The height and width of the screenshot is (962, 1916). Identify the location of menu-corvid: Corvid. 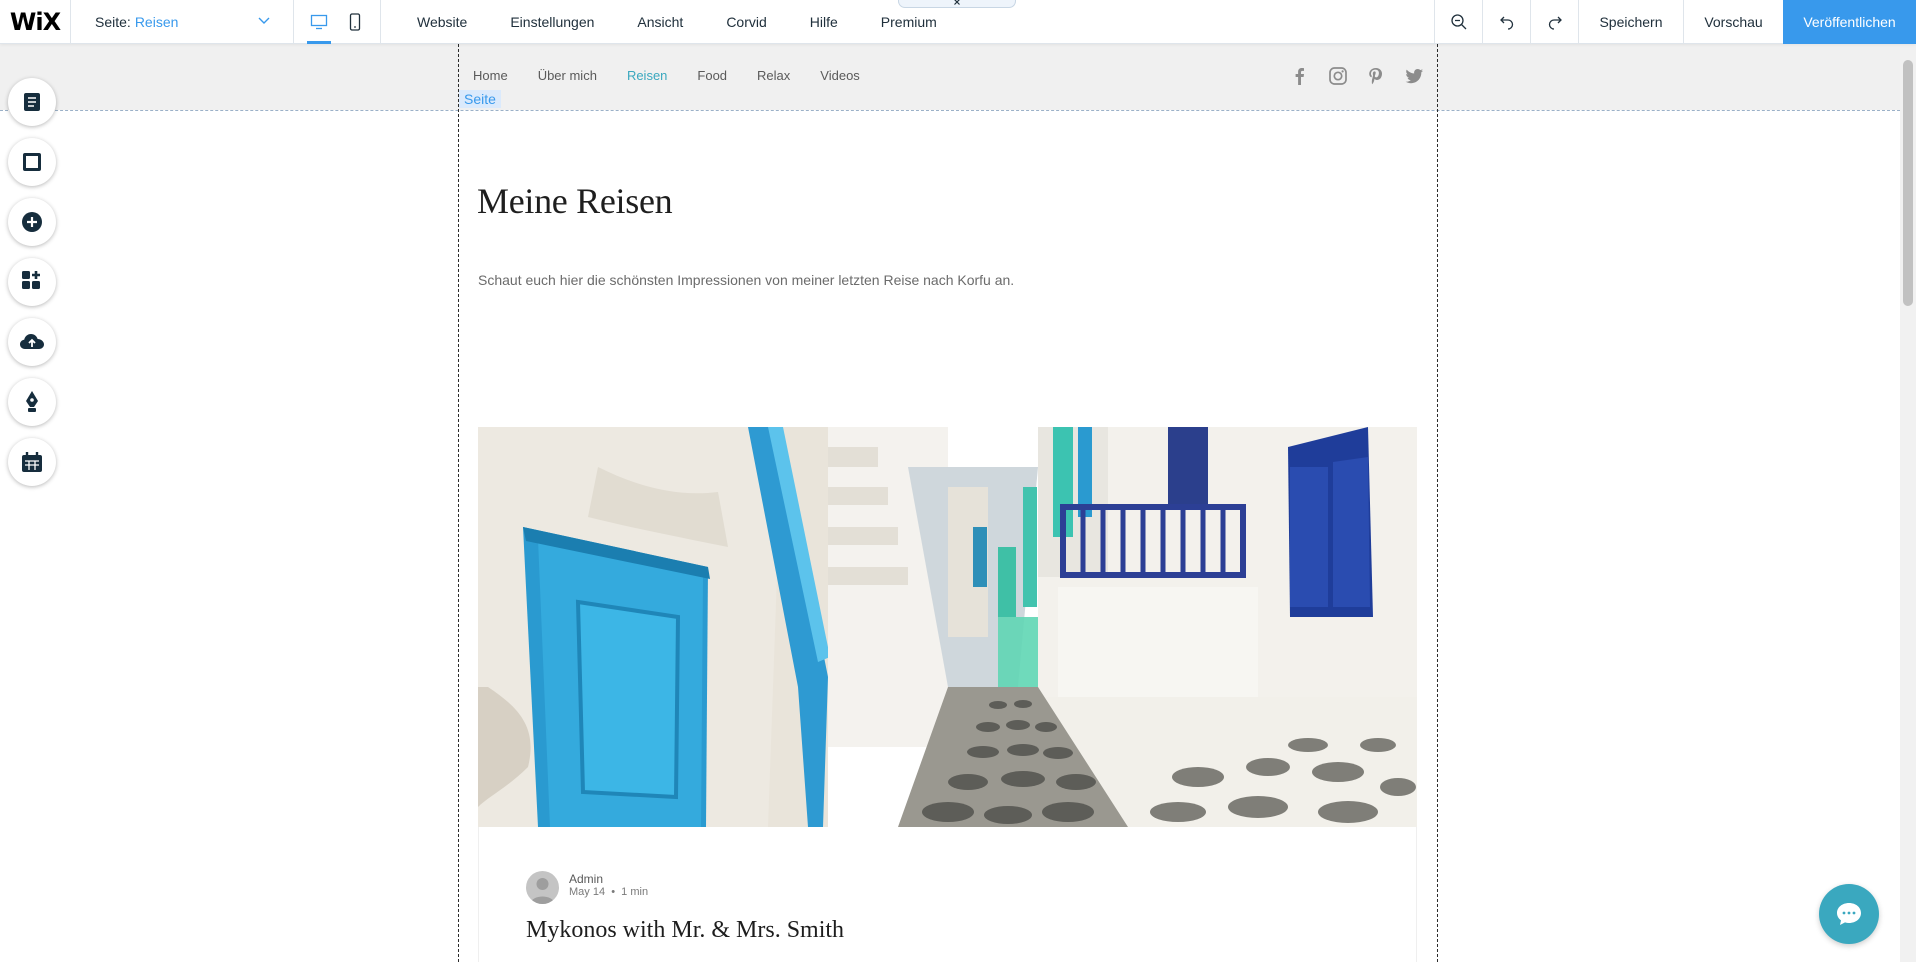
(746, 22).